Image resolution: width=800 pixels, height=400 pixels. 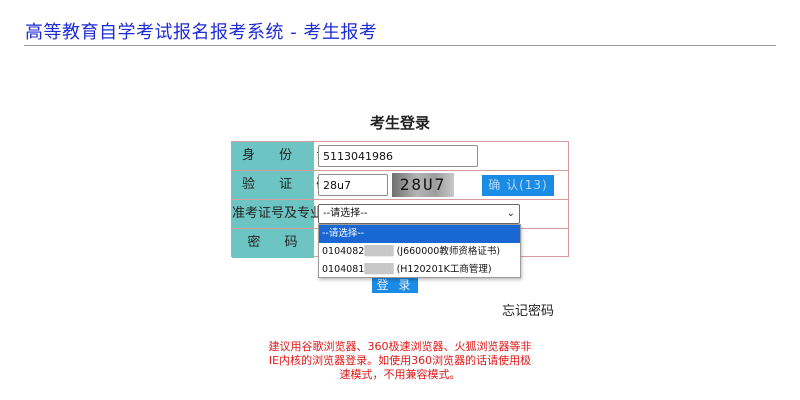 What do you see at coordinates (280, 156) in the screenshot?
I see `id-label: 身 份 证` at bounding box center [280, 156].